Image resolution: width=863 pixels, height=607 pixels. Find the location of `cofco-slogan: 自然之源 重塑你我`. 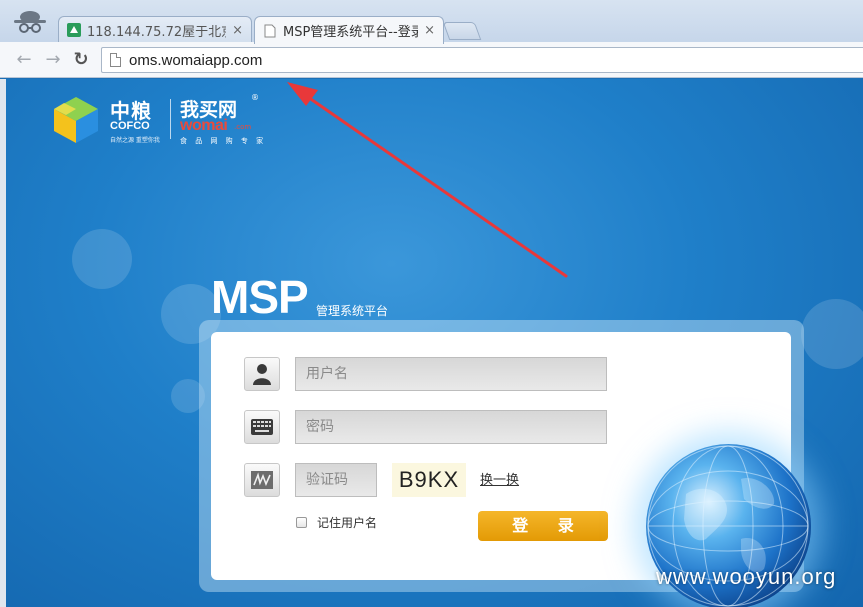

cofco-slogan: 自然之源 重塑你我 is located at coordinates (135, 140).